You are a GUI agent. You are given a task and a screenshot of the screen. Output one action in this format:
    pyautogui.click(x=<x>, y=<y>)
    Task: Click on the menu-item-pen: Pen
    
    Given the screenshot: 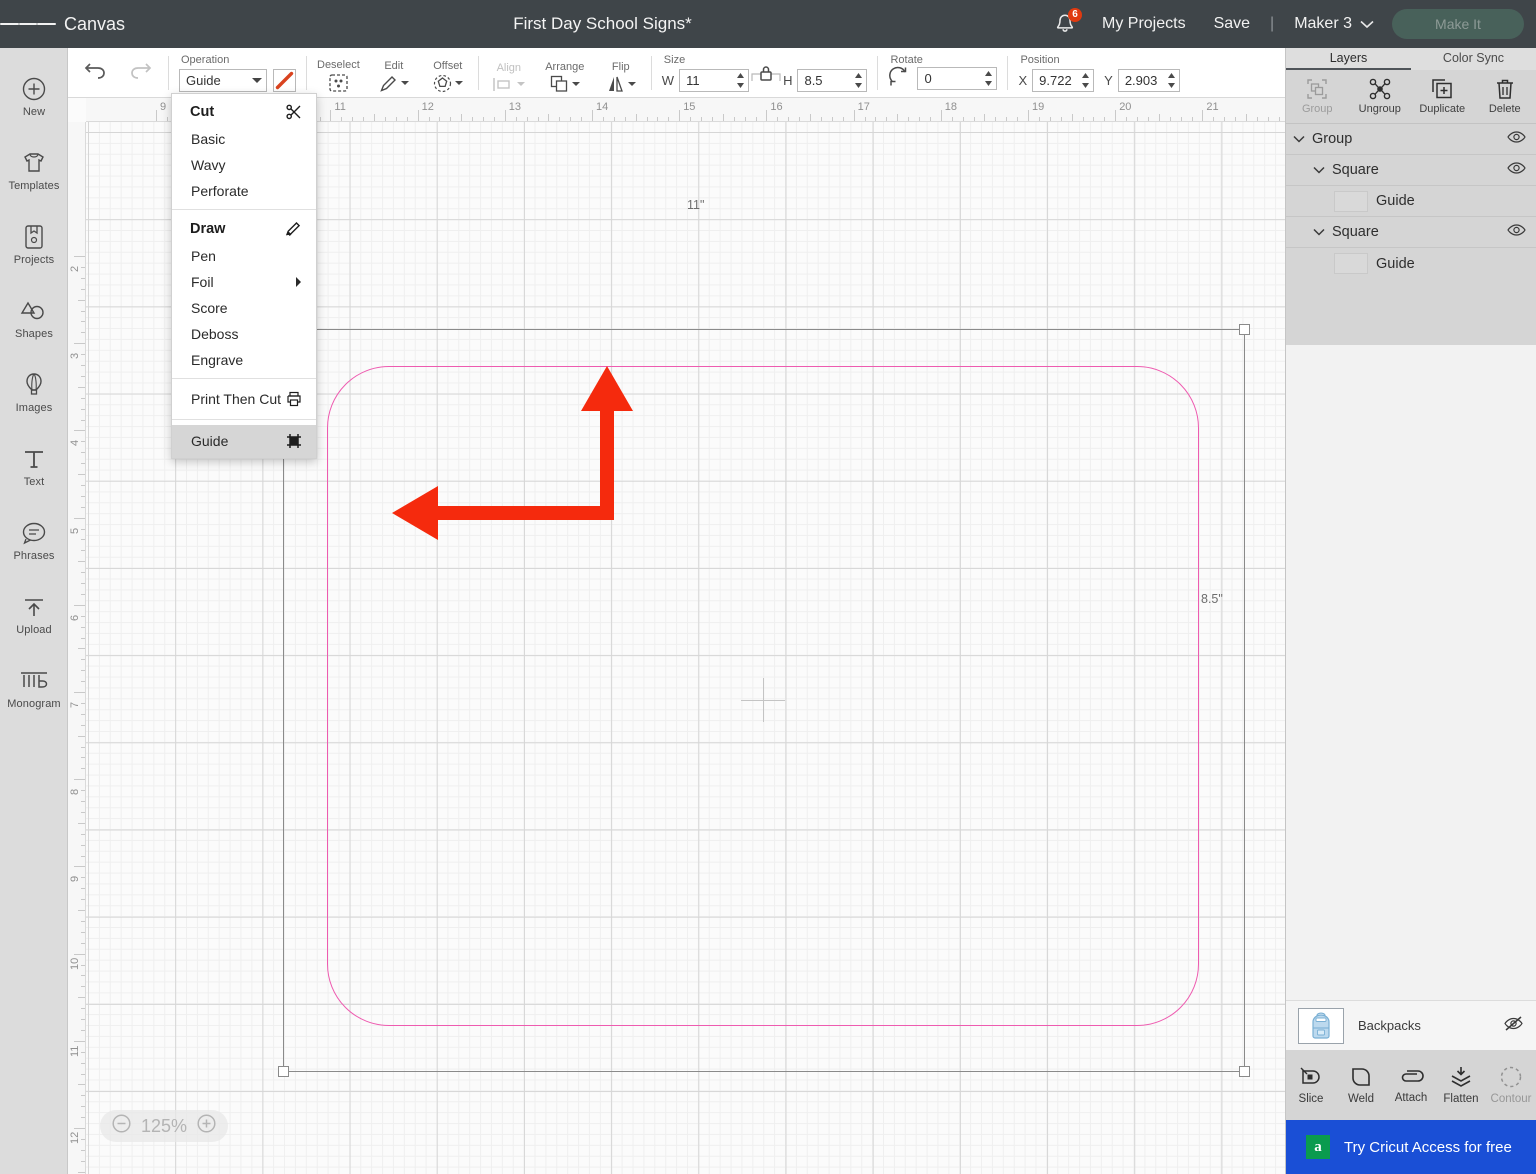 What is the action you would take?
    pyautogui.click(x=244, y=256)
    